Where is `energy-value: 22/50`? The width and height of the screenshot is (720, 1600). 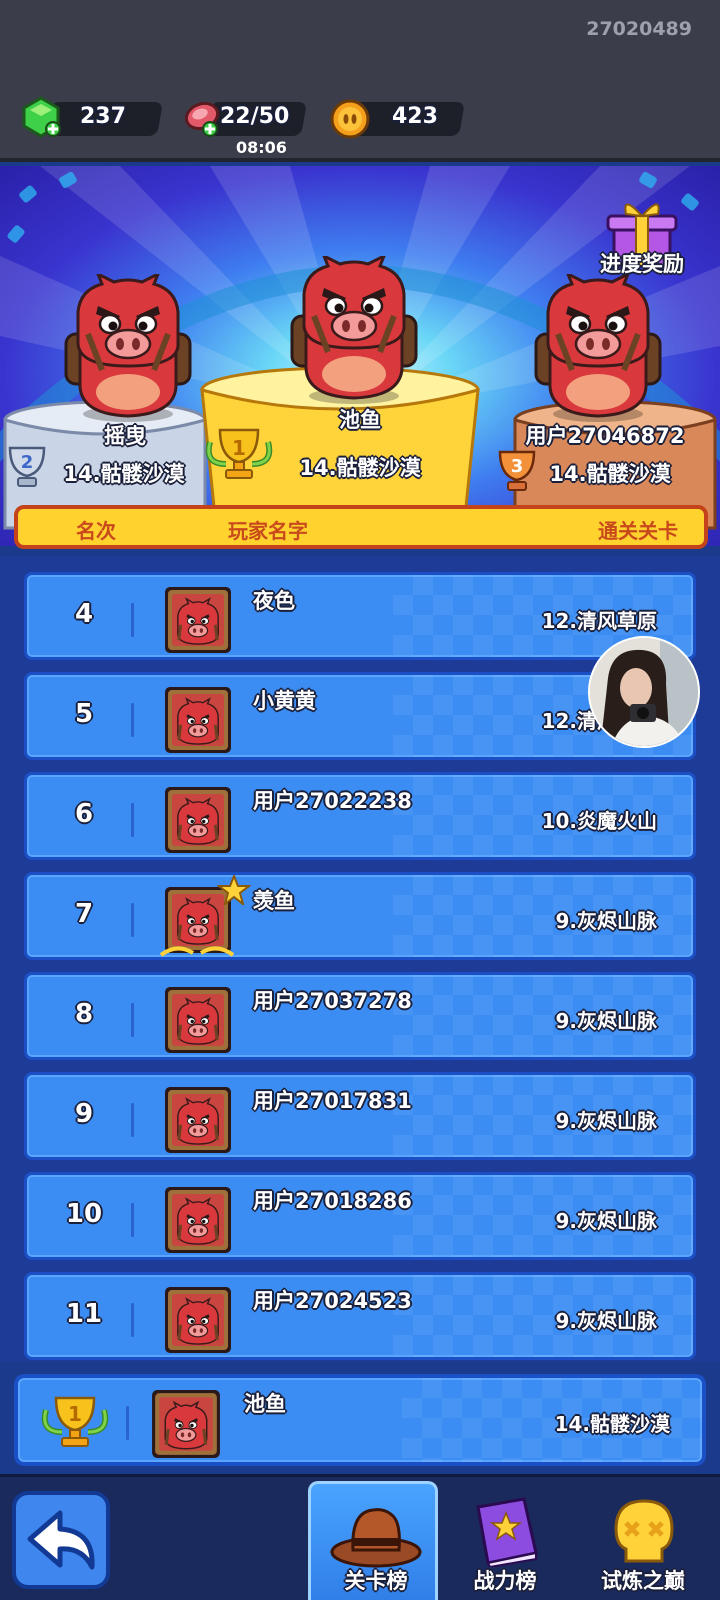 energy-value: 22/50 is located at coordinates (255, 116).